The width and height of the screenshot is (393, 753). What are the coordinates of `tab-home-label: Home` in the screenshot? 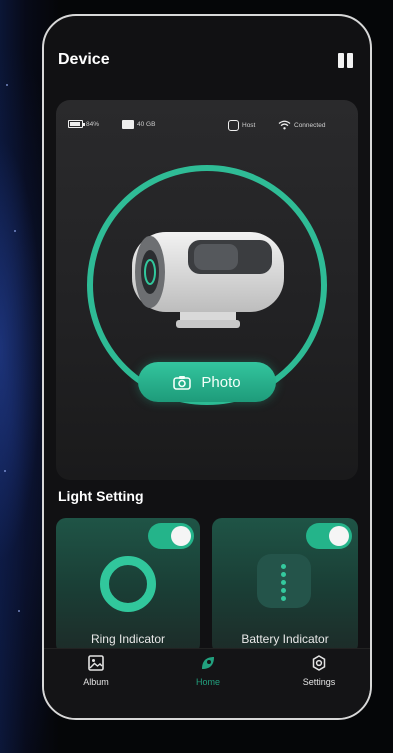 It's located at (207, 682).